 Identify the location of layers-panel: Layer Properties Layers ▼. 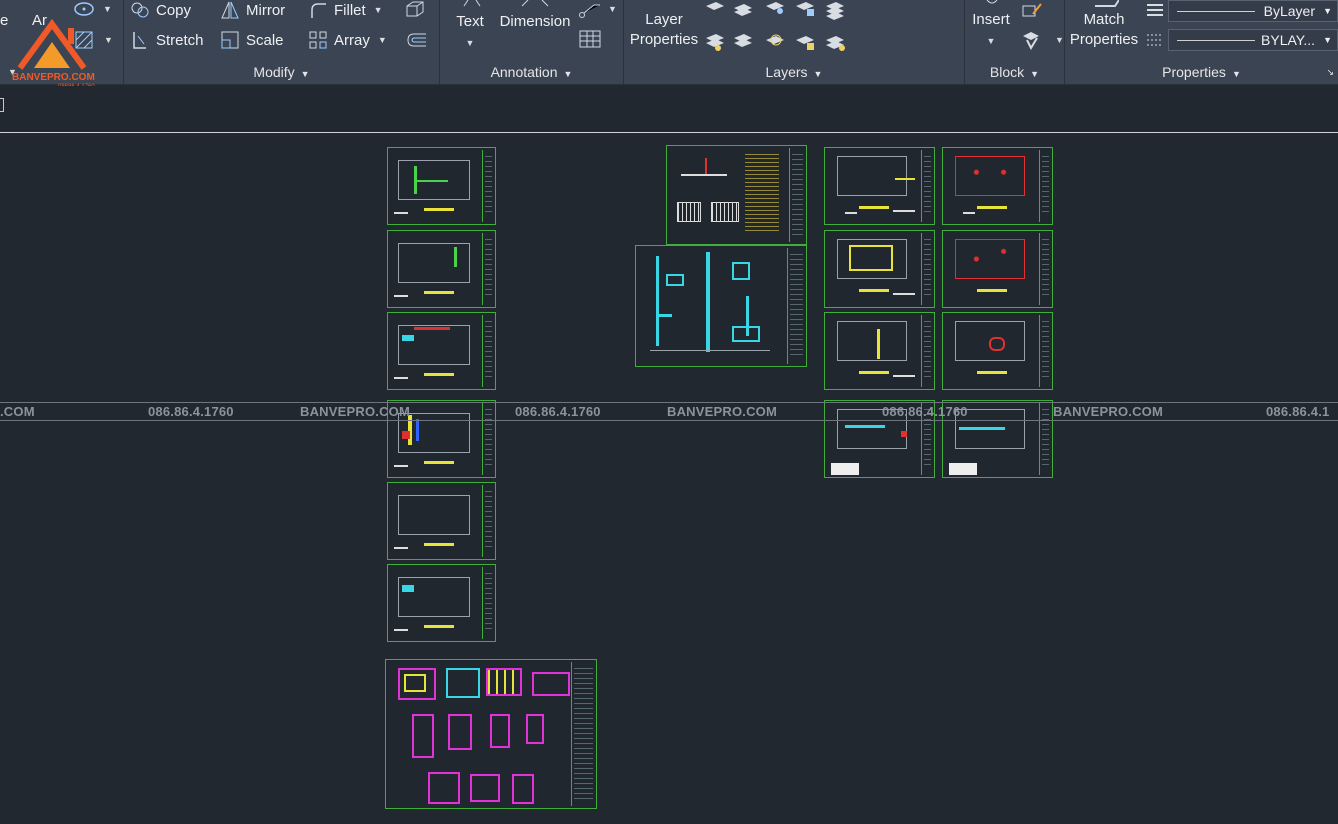
(794, 42).